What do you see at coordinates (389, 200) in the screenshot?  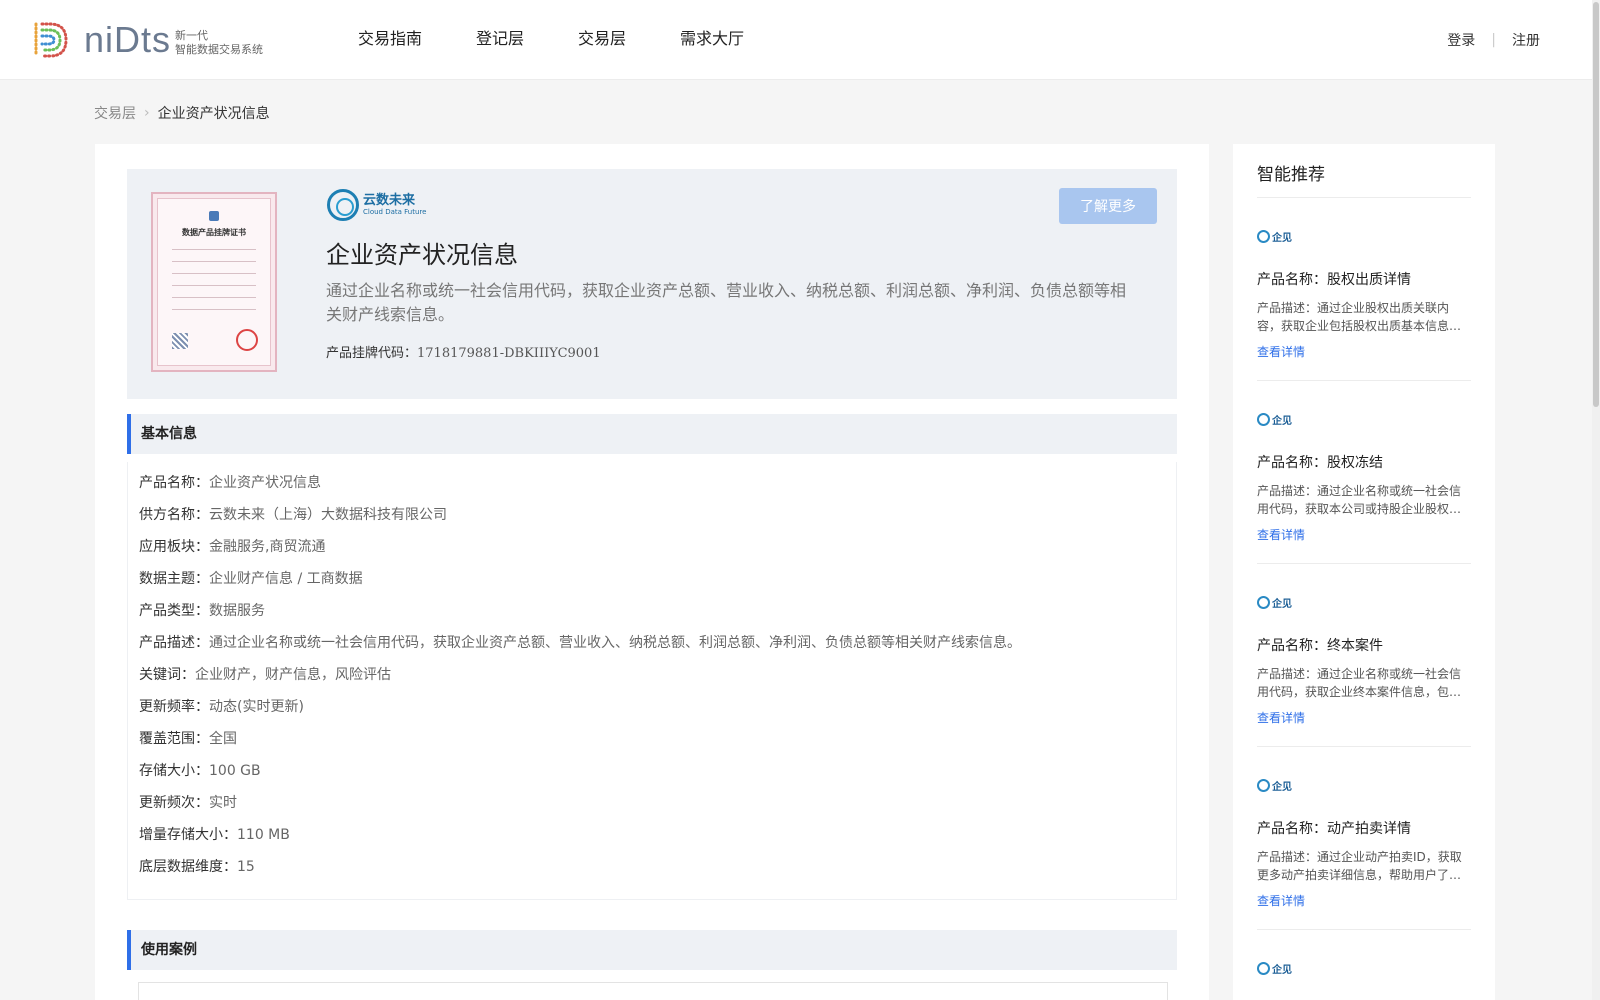 I see `brand-name-cn: 云数未来` at bounding box center [389, 200].